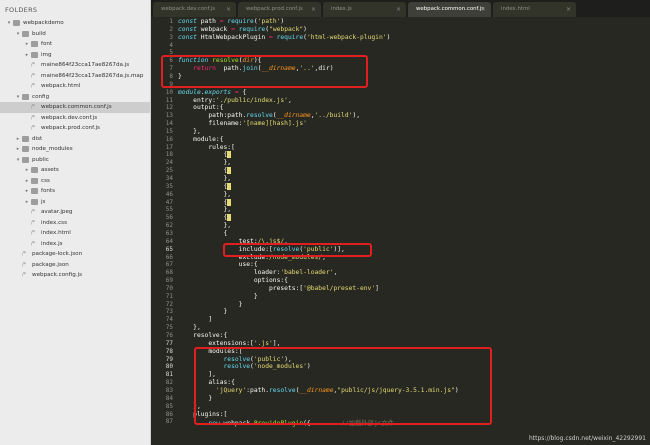 This screenshot has width=650, height=445. What do you see at coordinates (218, 264) in the screenshot?
I see `code-line: use:{` at bounding box center [218, 264].